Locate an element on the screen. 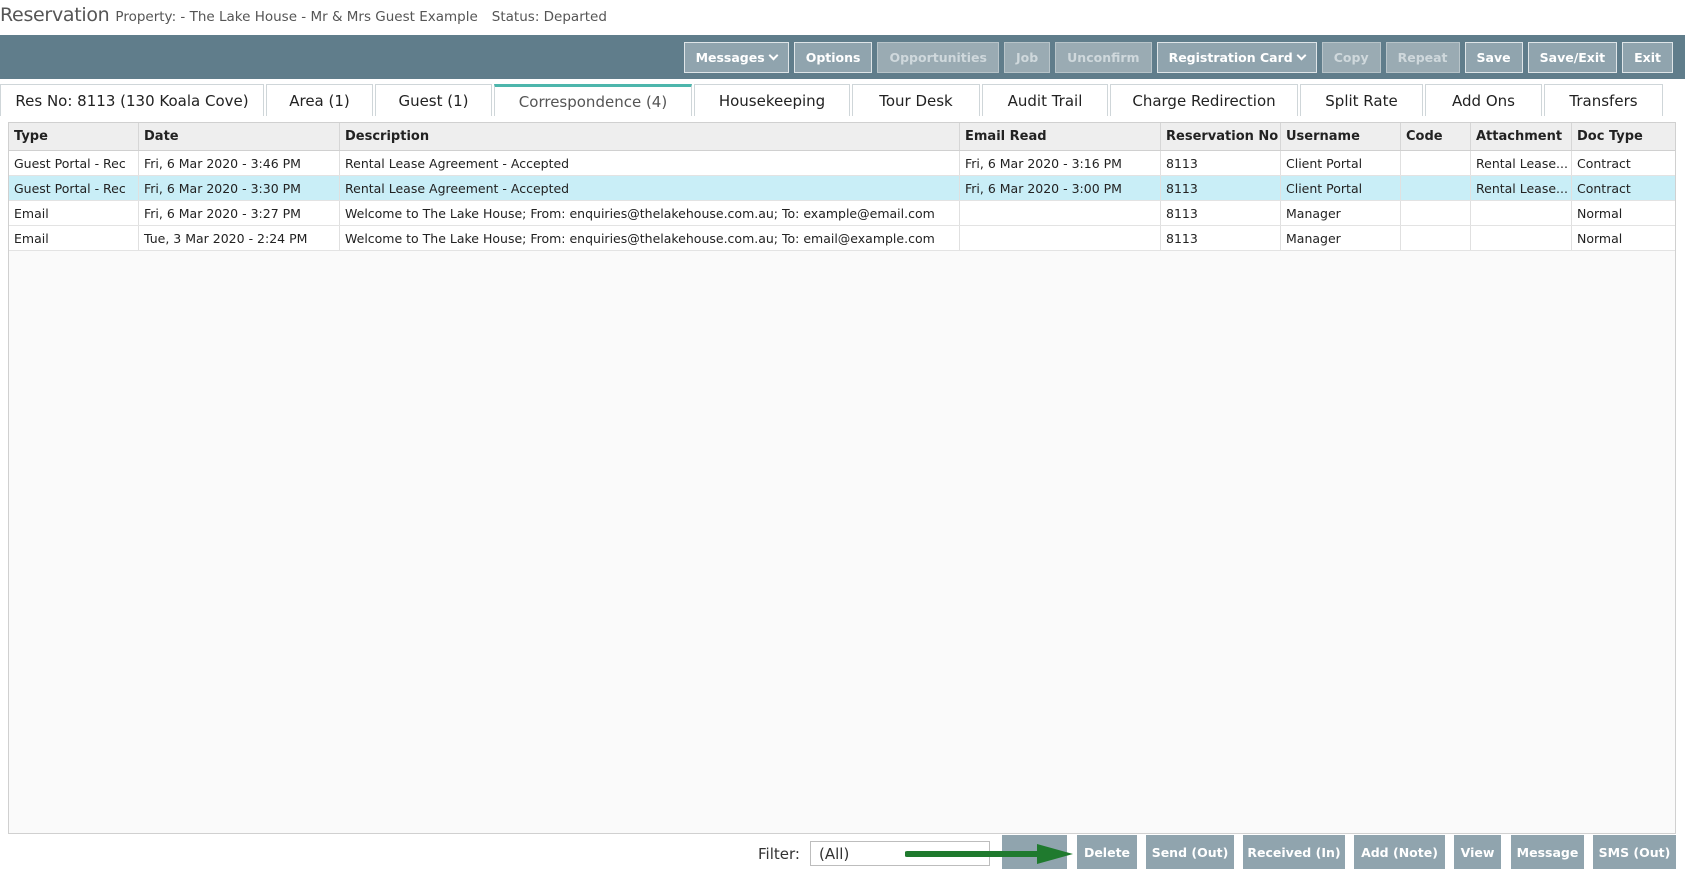 This screenshot has height=877, width=1685. cell-date: Fri, 6 Mar 2020 - 3:46 PM is located at coordinates (239, 163).